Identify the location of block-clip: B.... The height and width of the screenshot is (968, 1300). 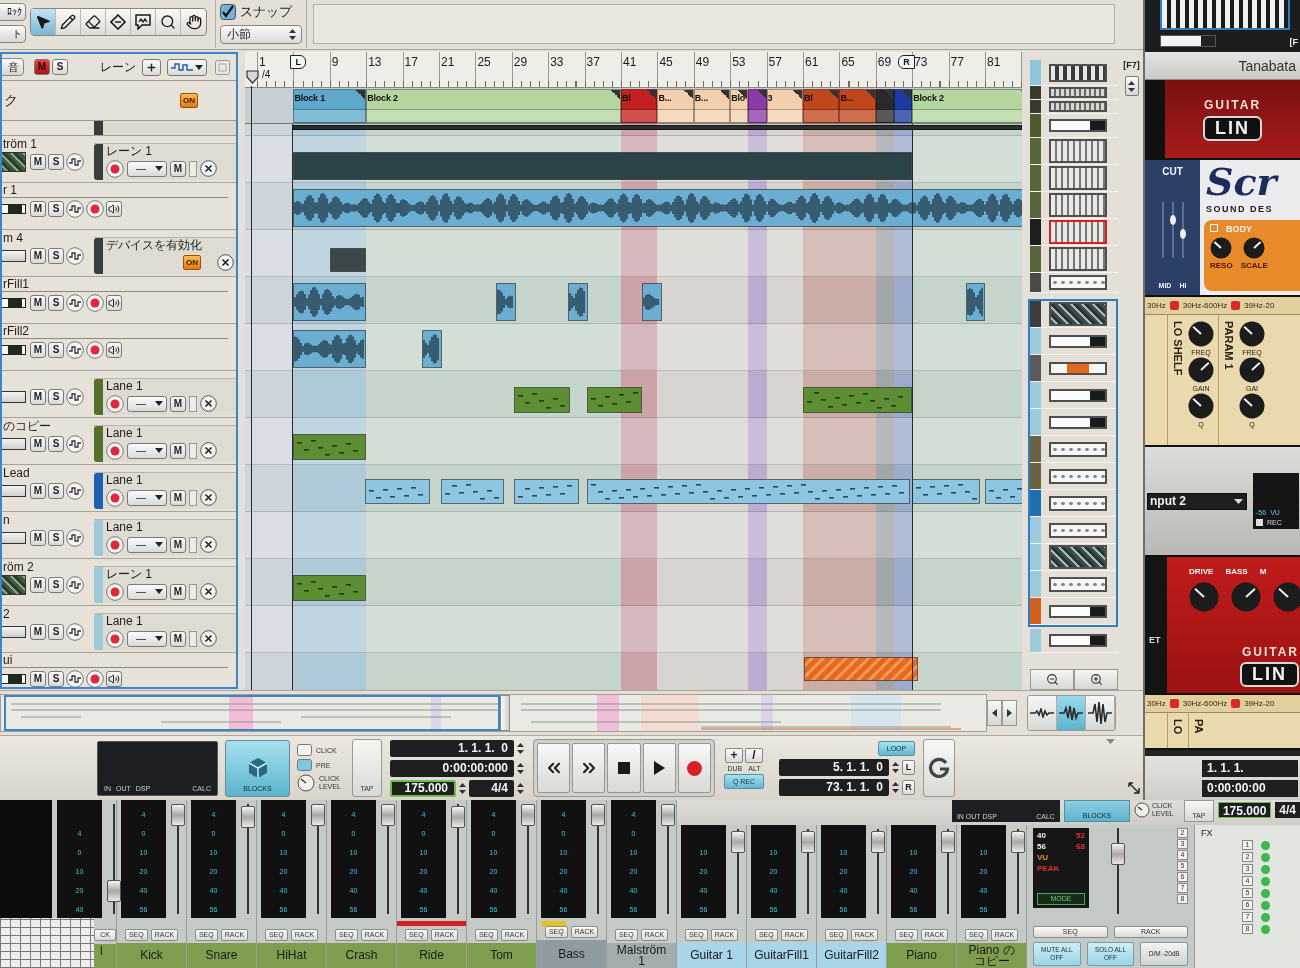
(712, 106).